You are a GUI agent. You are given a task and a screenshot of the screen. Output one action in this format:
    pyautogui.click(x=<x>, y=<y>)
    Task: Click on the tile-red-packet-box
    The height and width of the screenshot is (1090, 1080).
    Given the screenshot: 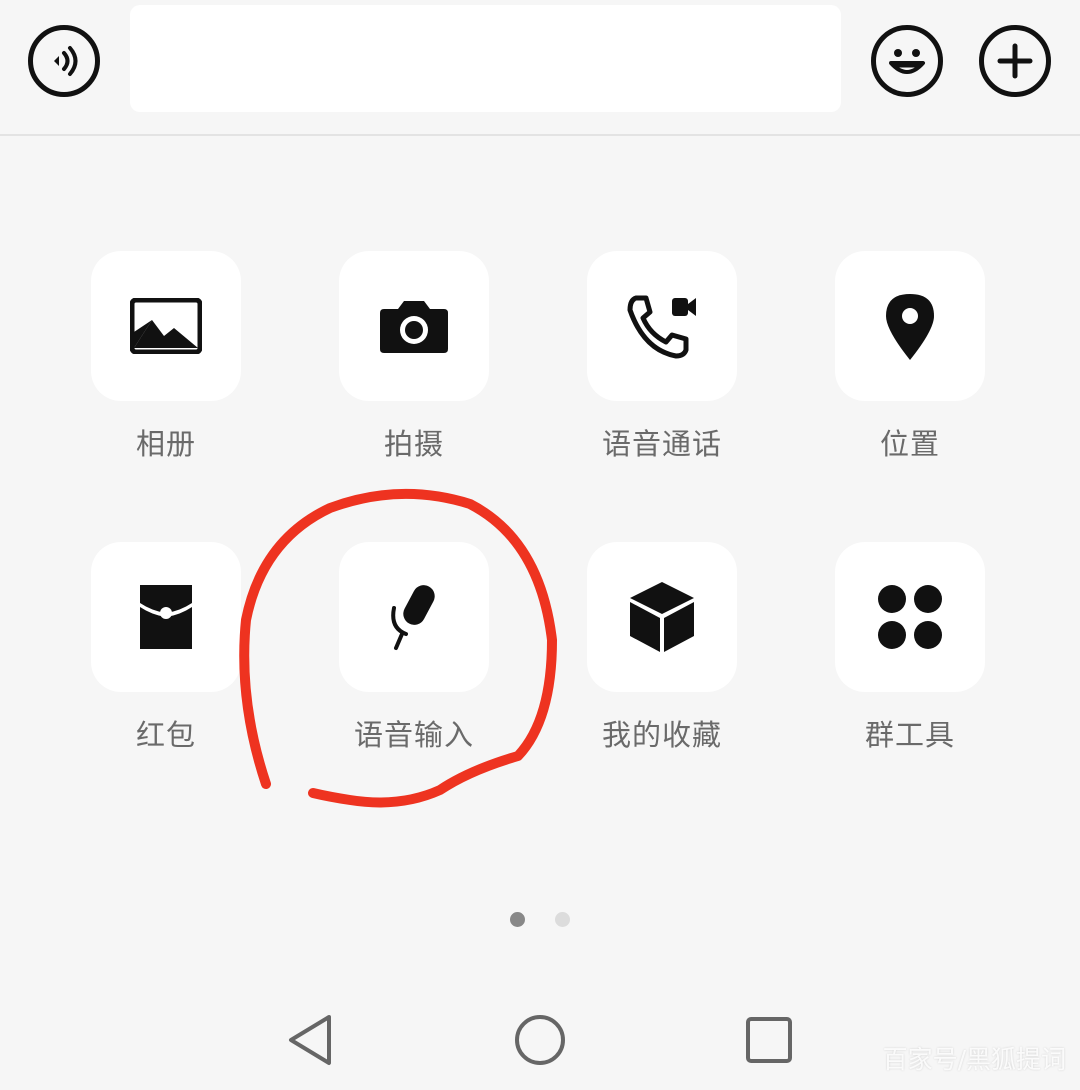 What is the action you would take?
    pyautogui.click(x=166, y=617)
    